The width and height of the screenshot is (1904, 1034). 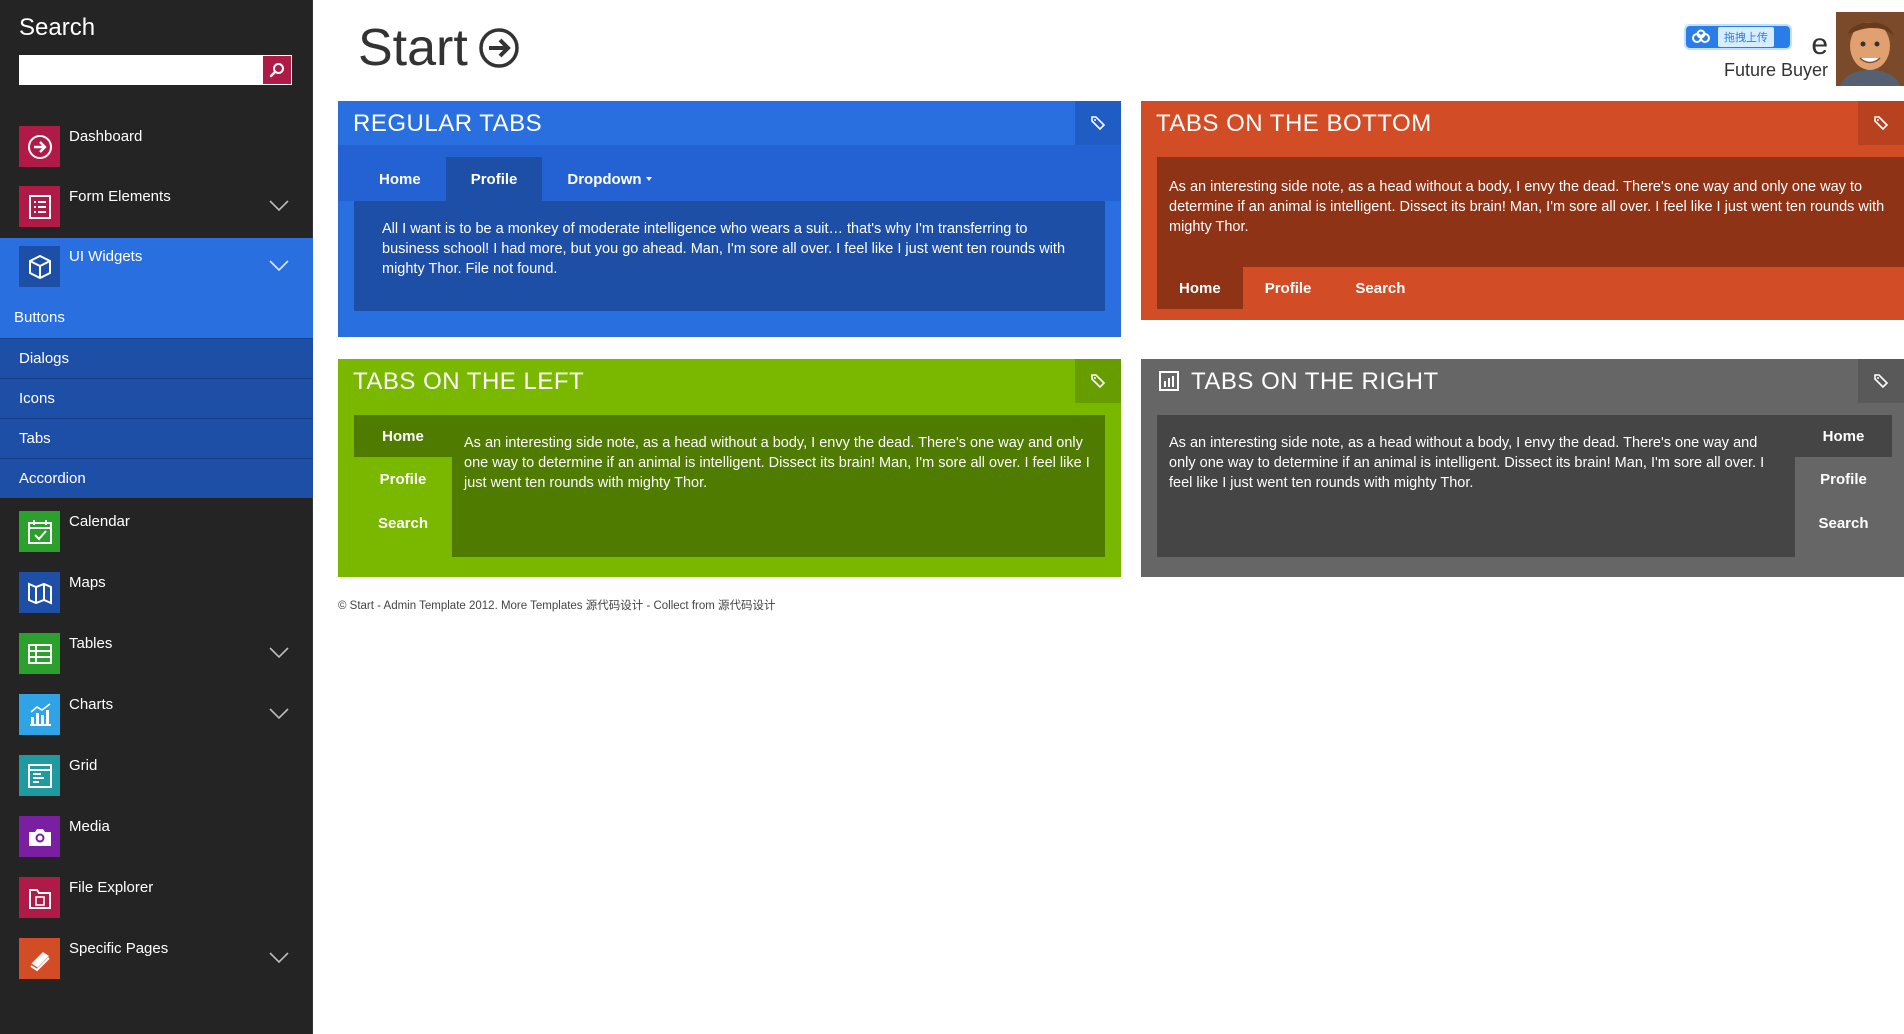 I want to click on sidebar-subitem-icons: Icons, so click(x=156, y=398).